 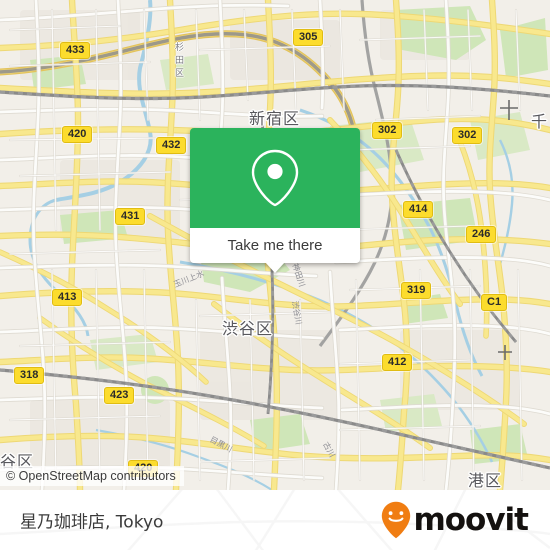 I want to click on popup-action-bar: Take me there, so click(x=275, y=250).